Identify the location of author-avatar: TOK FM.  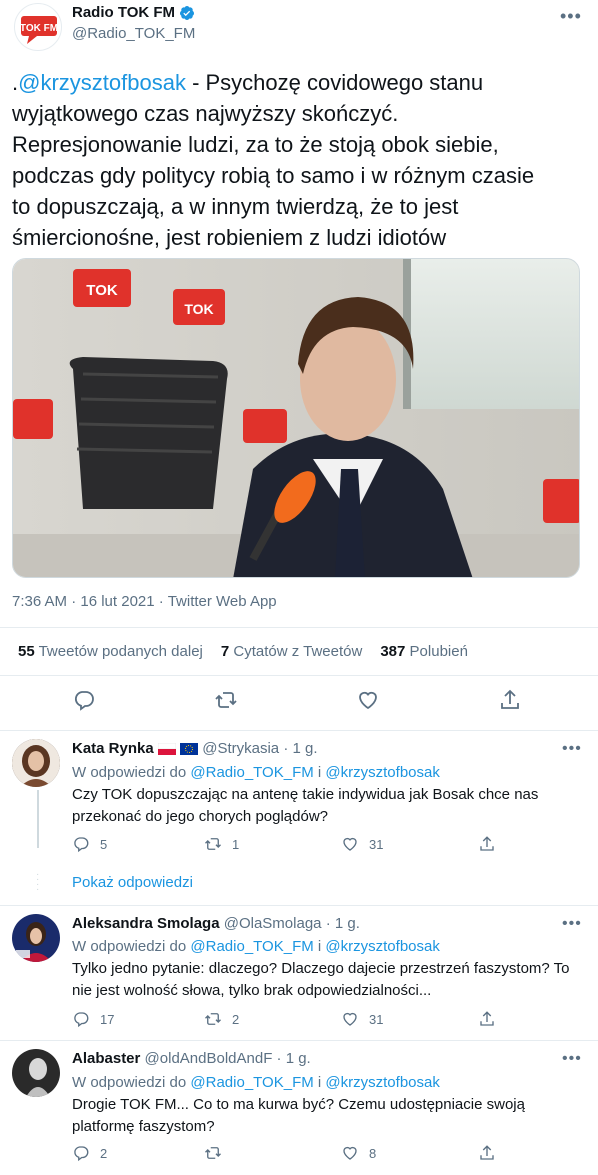
(38, 27).